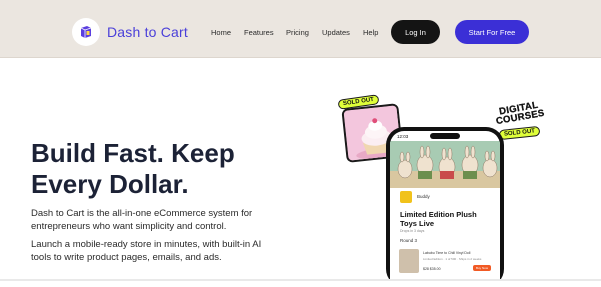 The width and height of the screenshot is (601, 287). What do you see at coordinates (409, 261) in the screenshot?
I see `product-thumbnail` at bounding box center [409, 261].